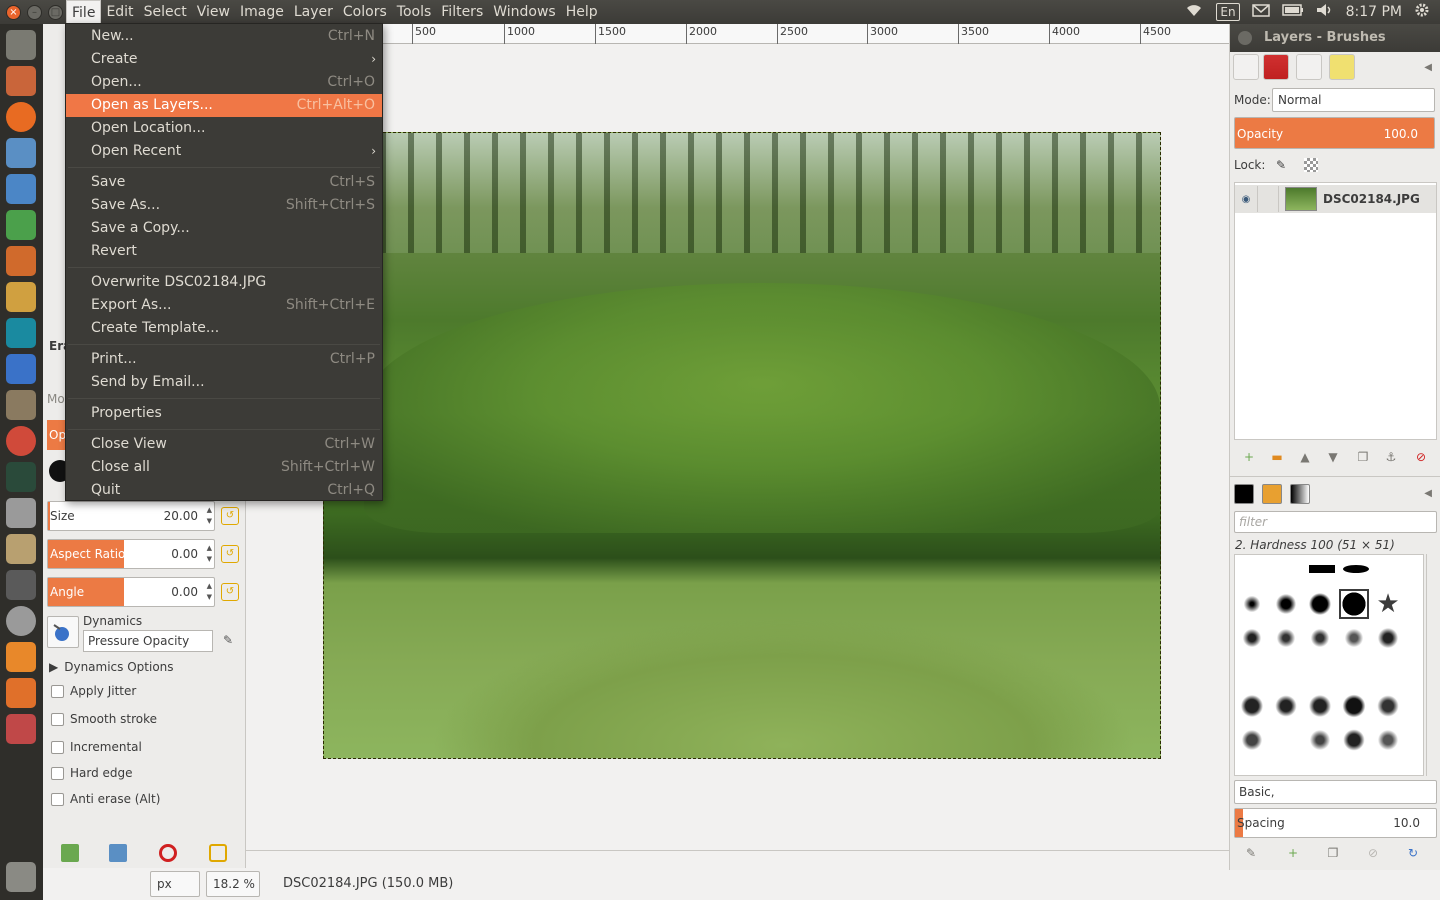  I want to click on launcher-calculator-icon, so click(21, 585).